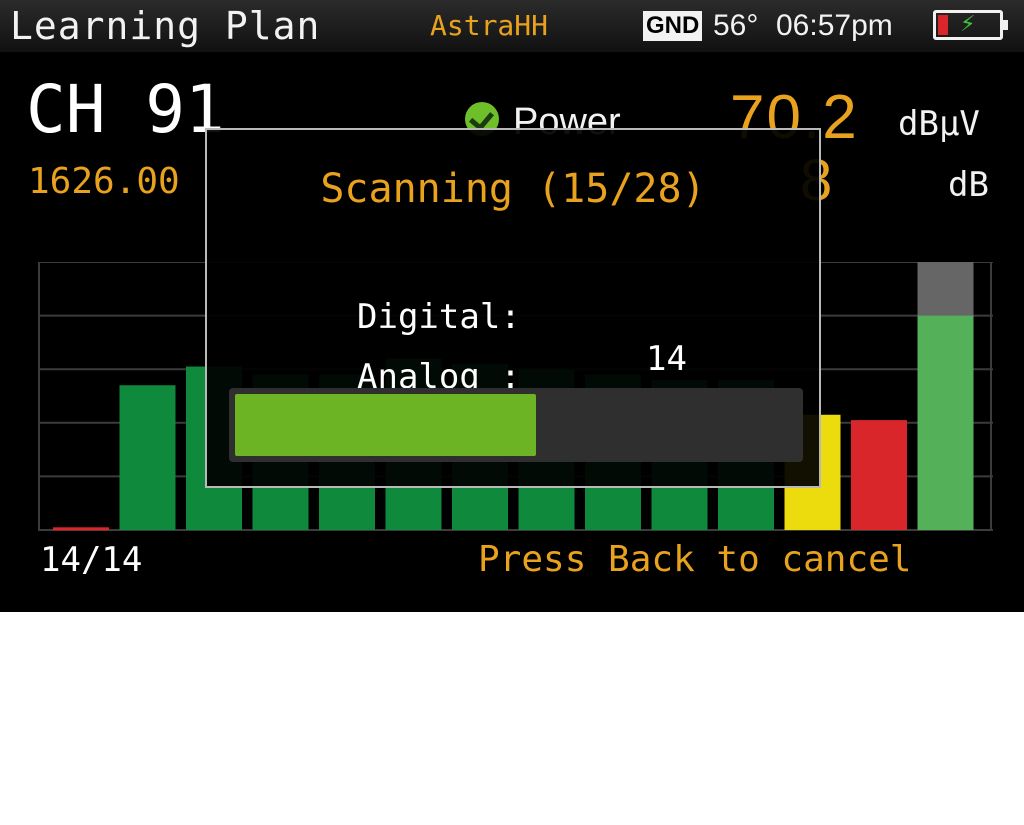  I want to click on gnd-badge: GND, so click(673, 26).